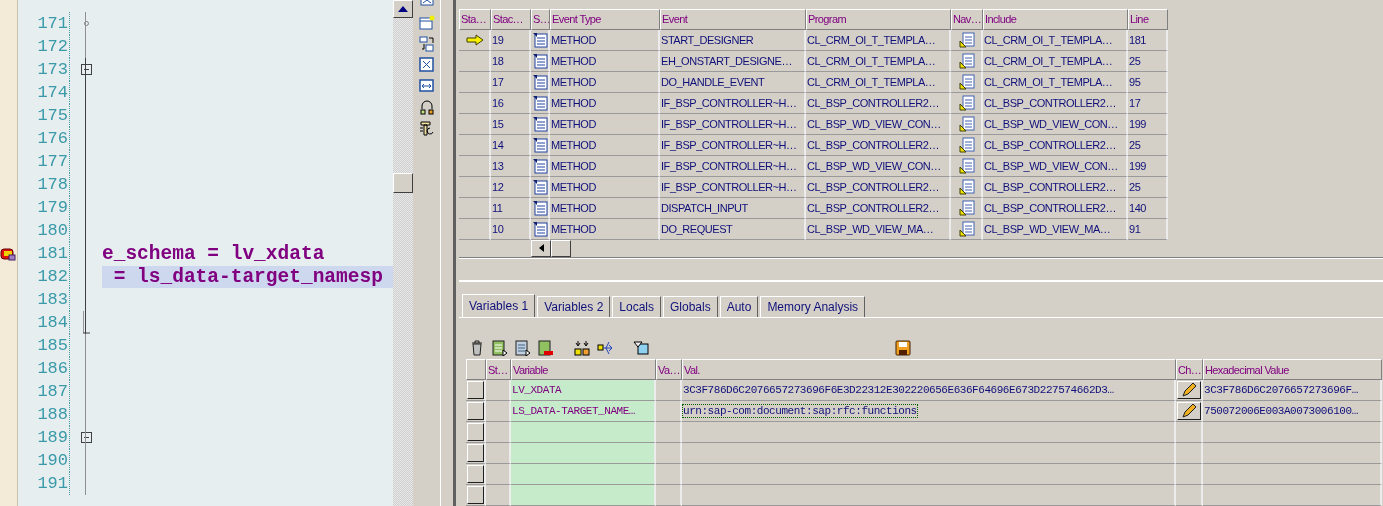  Describe the element at coordinates (929, 411) in the screenshot. I see `table-cell: urn:sap-com:document:sap:rfc:functions` at that location.